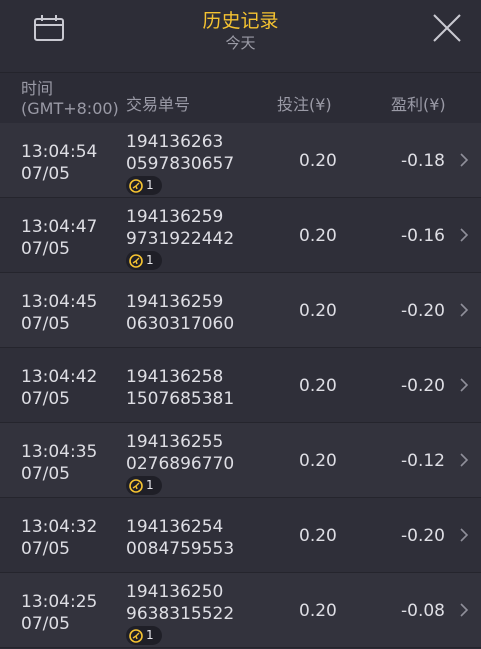 The height and width of the screenshot is (649, 481). Describe the element at coordinates (180, 549) in the screenshot. I see `row-order-id-part2: 0084759553` at that location.